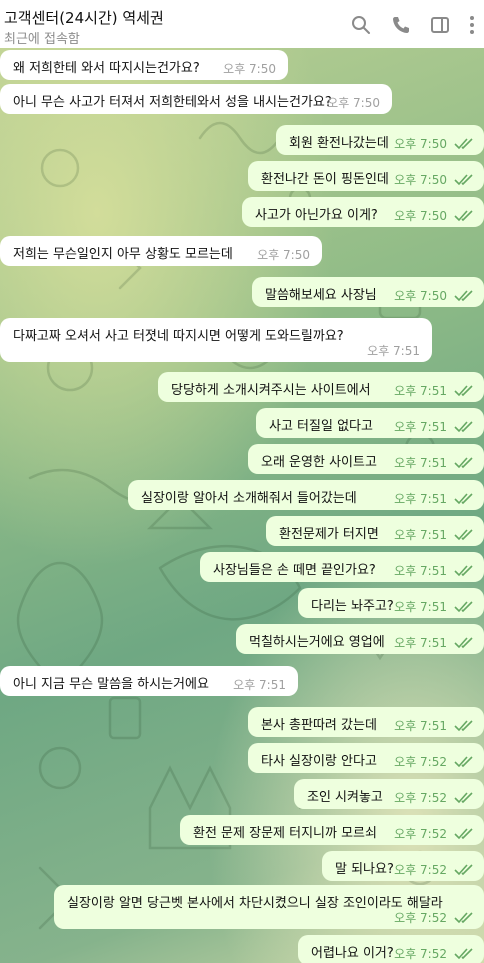 The height and width of the screenshot is (963, 484). I want to click on outgoing-message: 회원 환전나갔는데 오후 7:50, so click(380, 140).